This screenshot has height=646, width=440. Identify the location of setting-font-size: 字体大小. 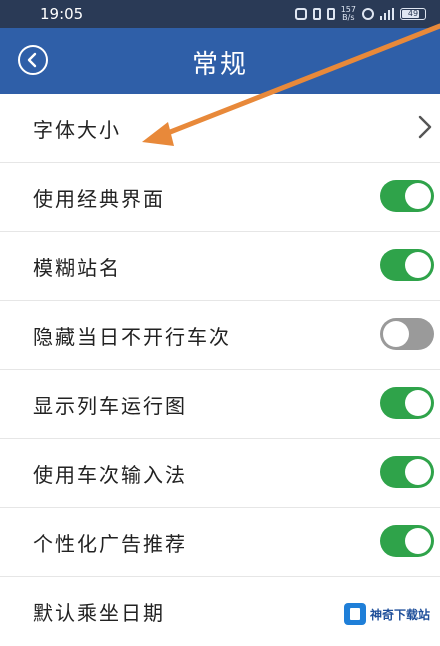
(220, 128).